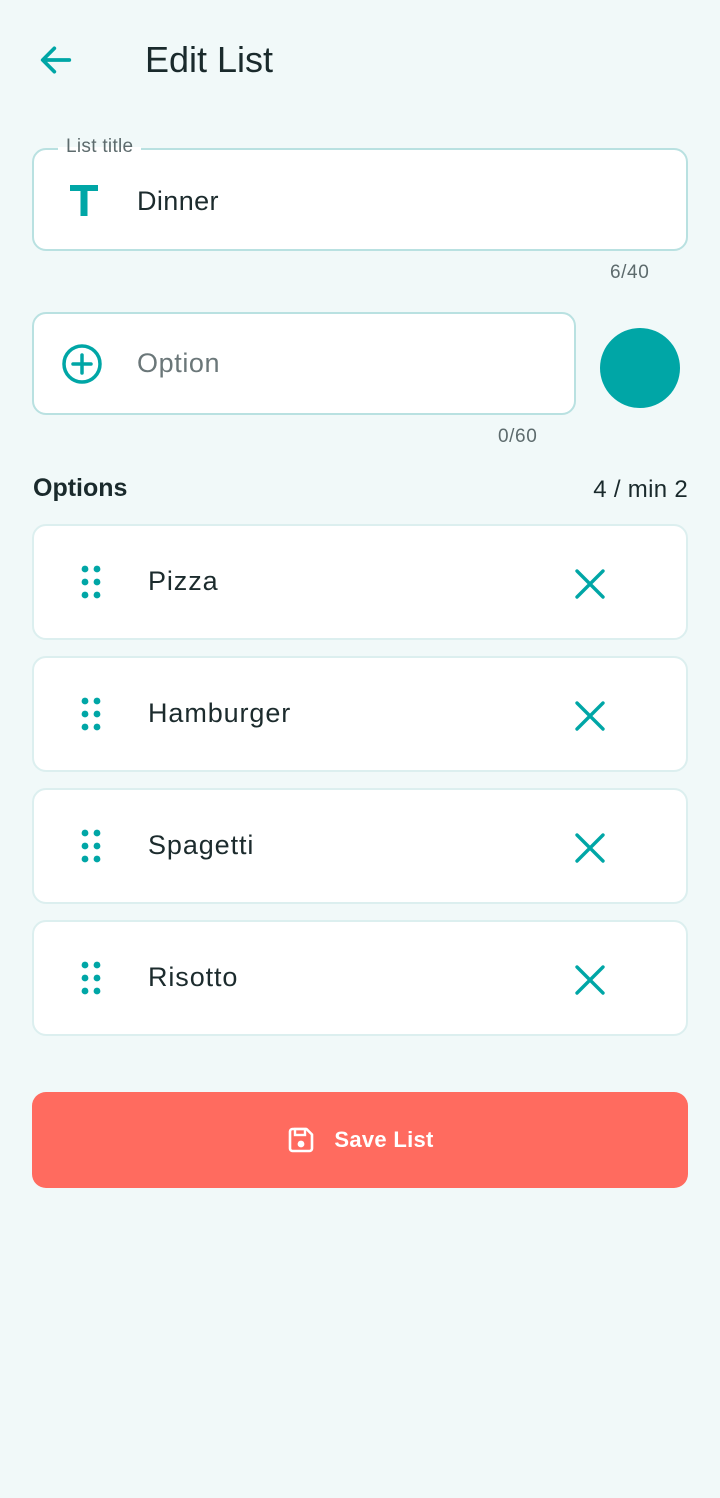  What do you see at coordinates (80, 488) in the screenshot?
I see `options-heading: Options` at bounding box center [80, 488].